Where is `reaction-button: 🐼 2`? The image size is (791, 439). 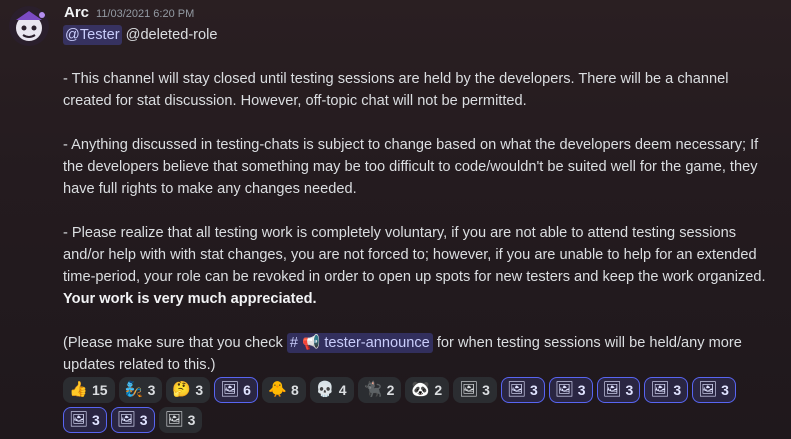 reaction-button: 🐼 2 is located at coordinates (427, 390).